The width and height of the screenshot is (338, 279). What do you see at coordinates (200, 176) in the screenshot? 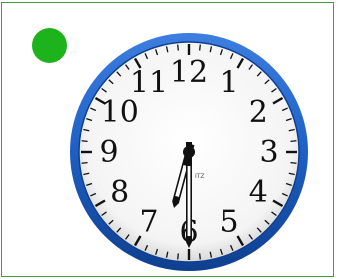
I see `clock-brand-label: ITZ` at bounding box center [200, 176].